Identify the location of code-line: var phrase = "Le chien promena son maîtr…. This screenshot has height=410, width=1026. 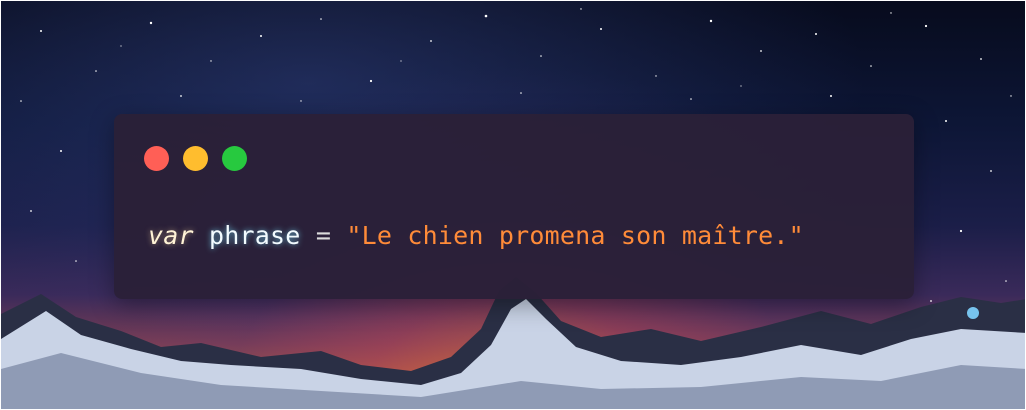
(476, 236).